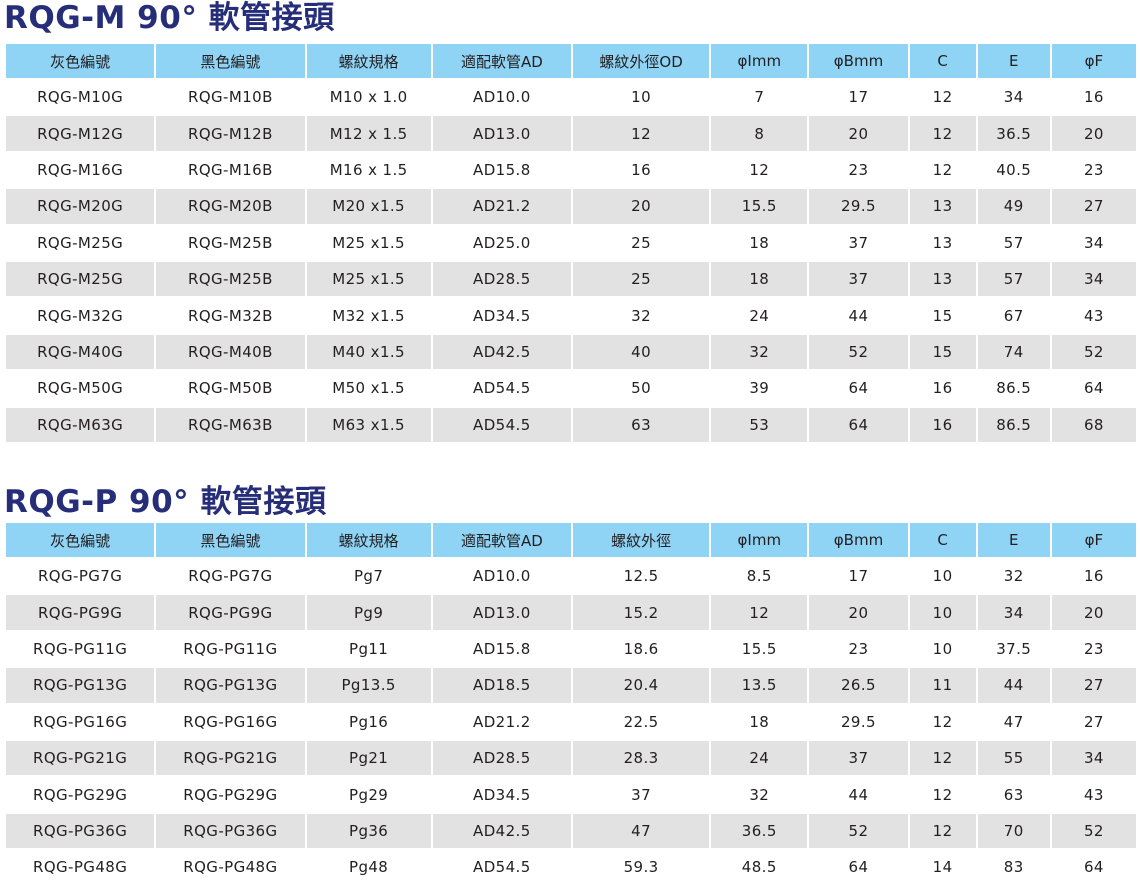  What do you see at coordinates (942, 279) in the screenshot?
I see `table-cell: 13` at bounding box center [942, 279].